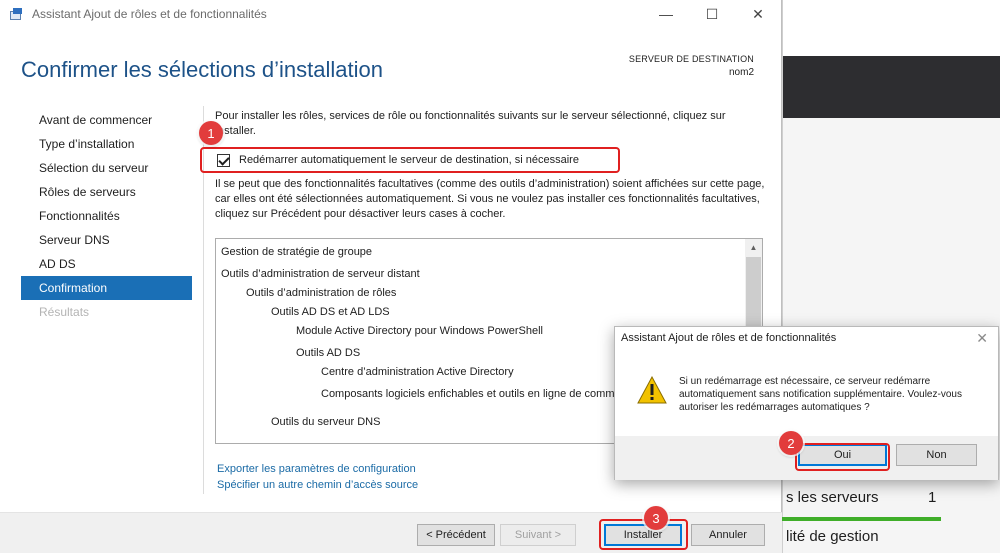  What do you see at coordinates (223, 160) in the screenshot?
I see `restart-checkbox` at bounding box center [223, 160].